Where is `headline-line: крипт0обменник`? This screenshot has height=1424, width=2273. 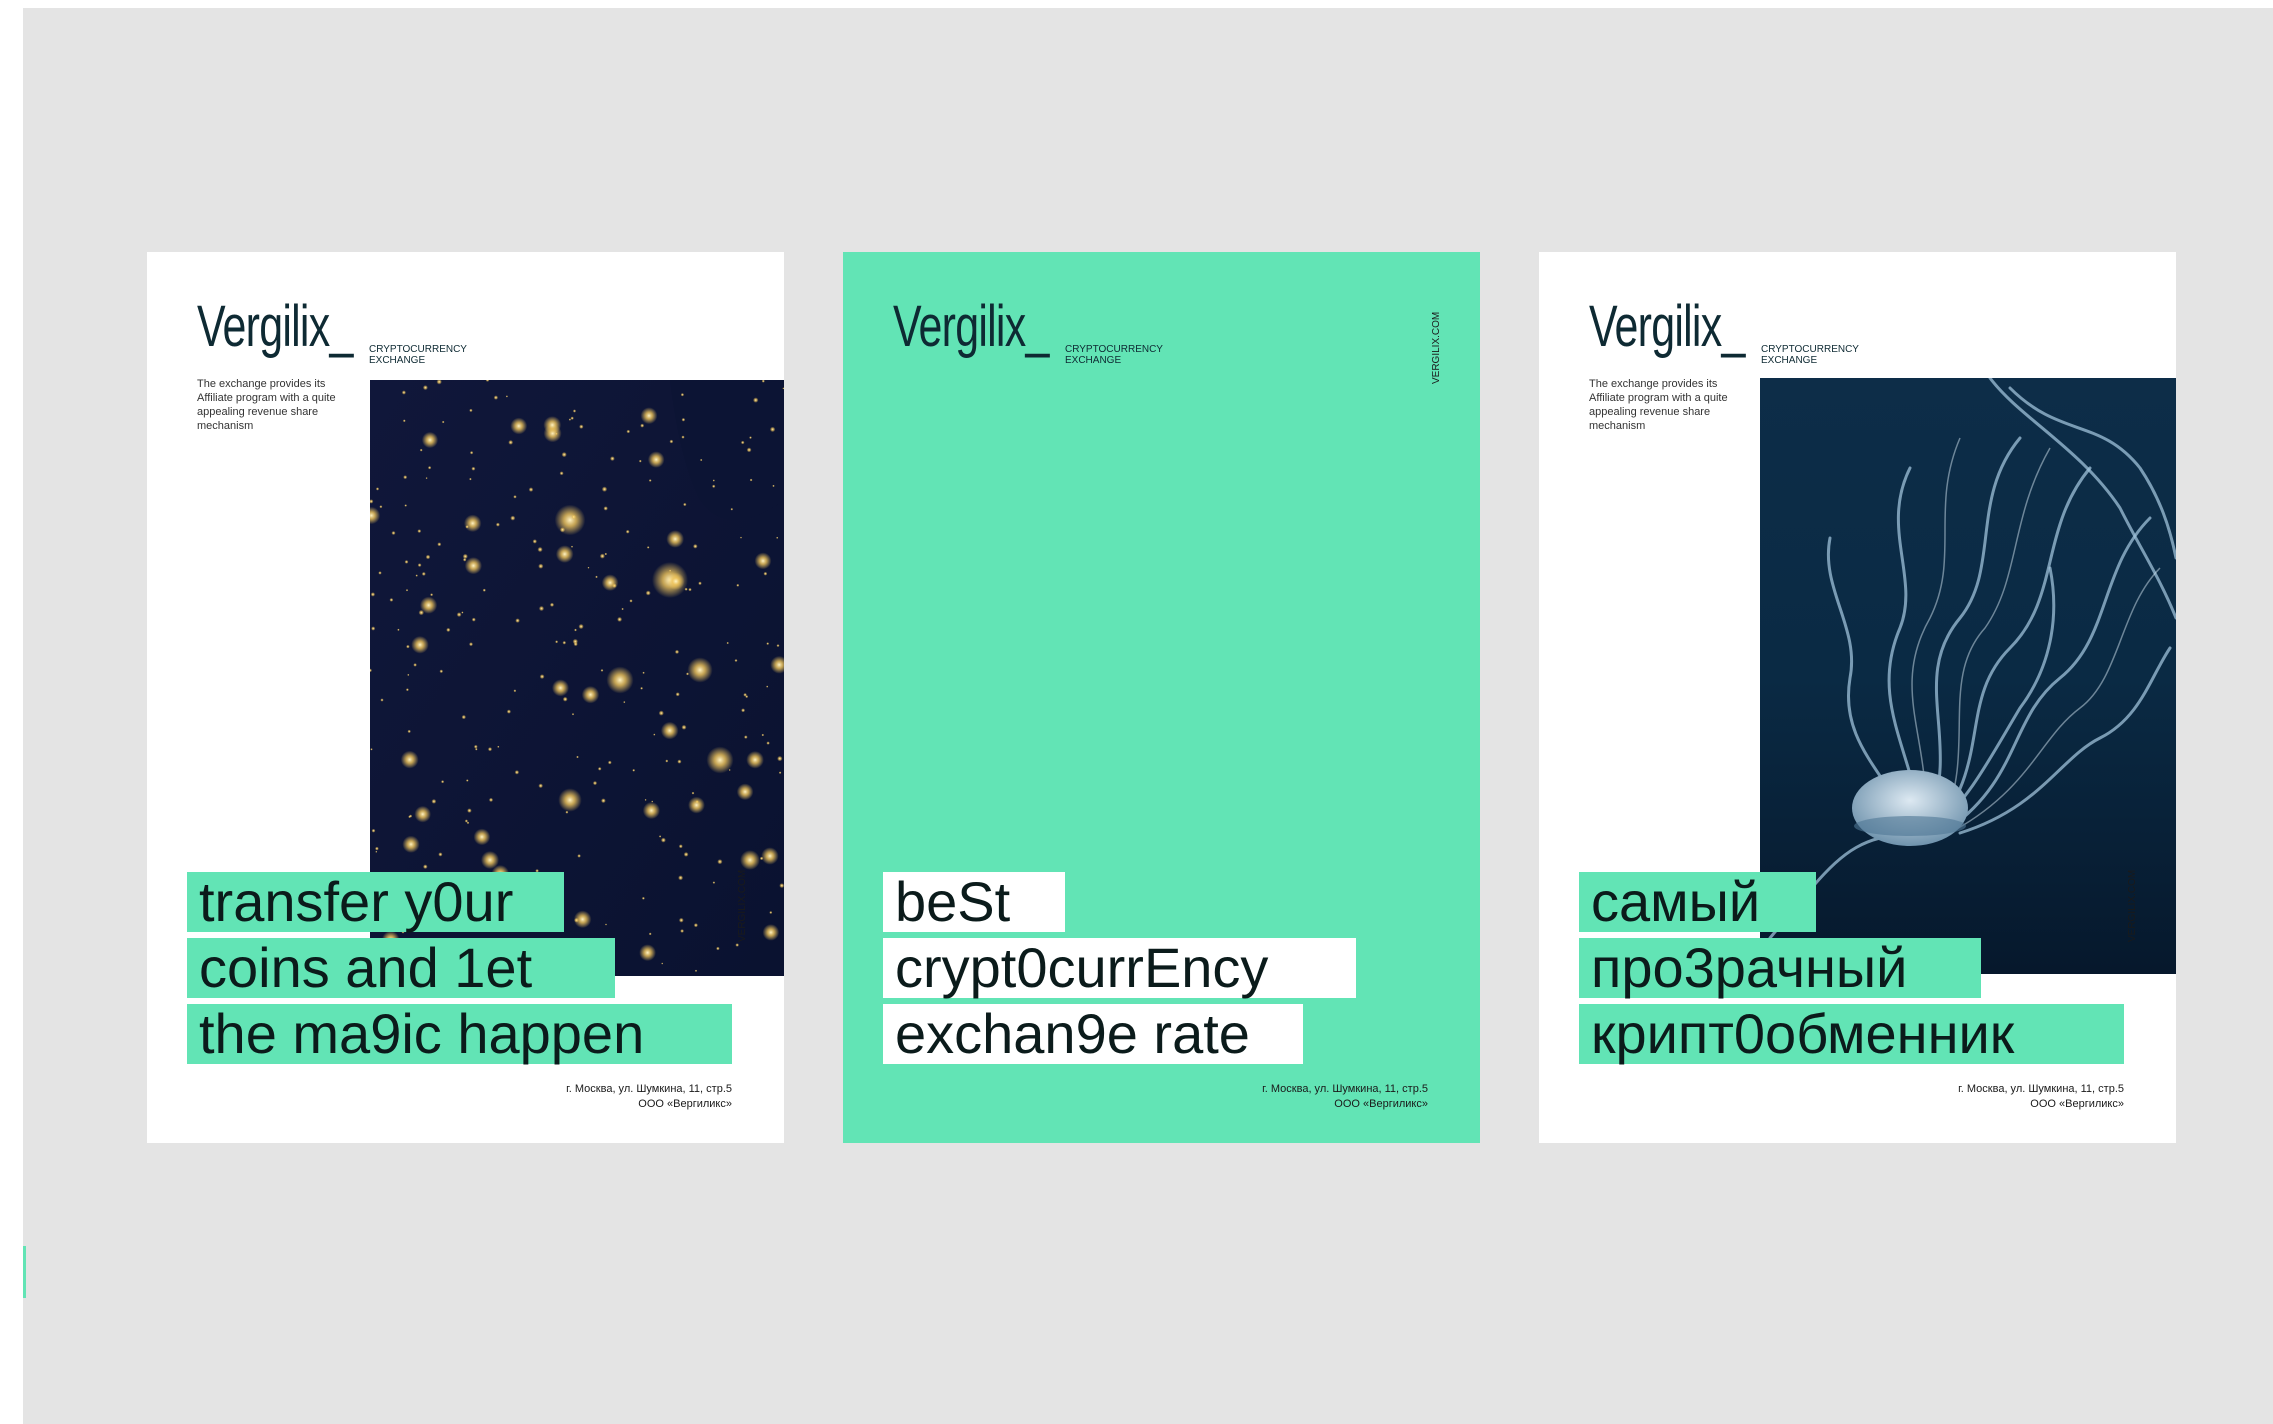
headline-line: крипт0обменник is located at coordinates (1851, 1034).